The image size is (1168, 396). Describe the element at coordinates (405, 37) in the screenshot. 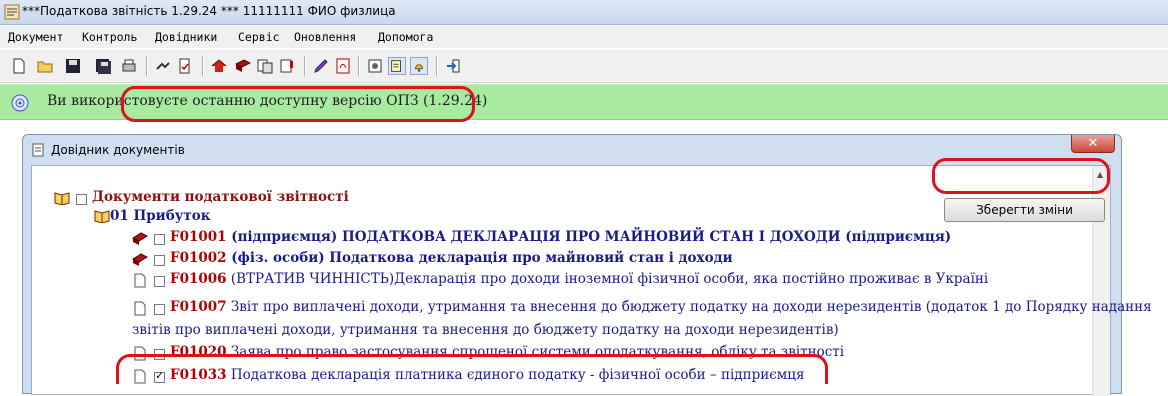

I see `menu-help: Допомога` at that location.